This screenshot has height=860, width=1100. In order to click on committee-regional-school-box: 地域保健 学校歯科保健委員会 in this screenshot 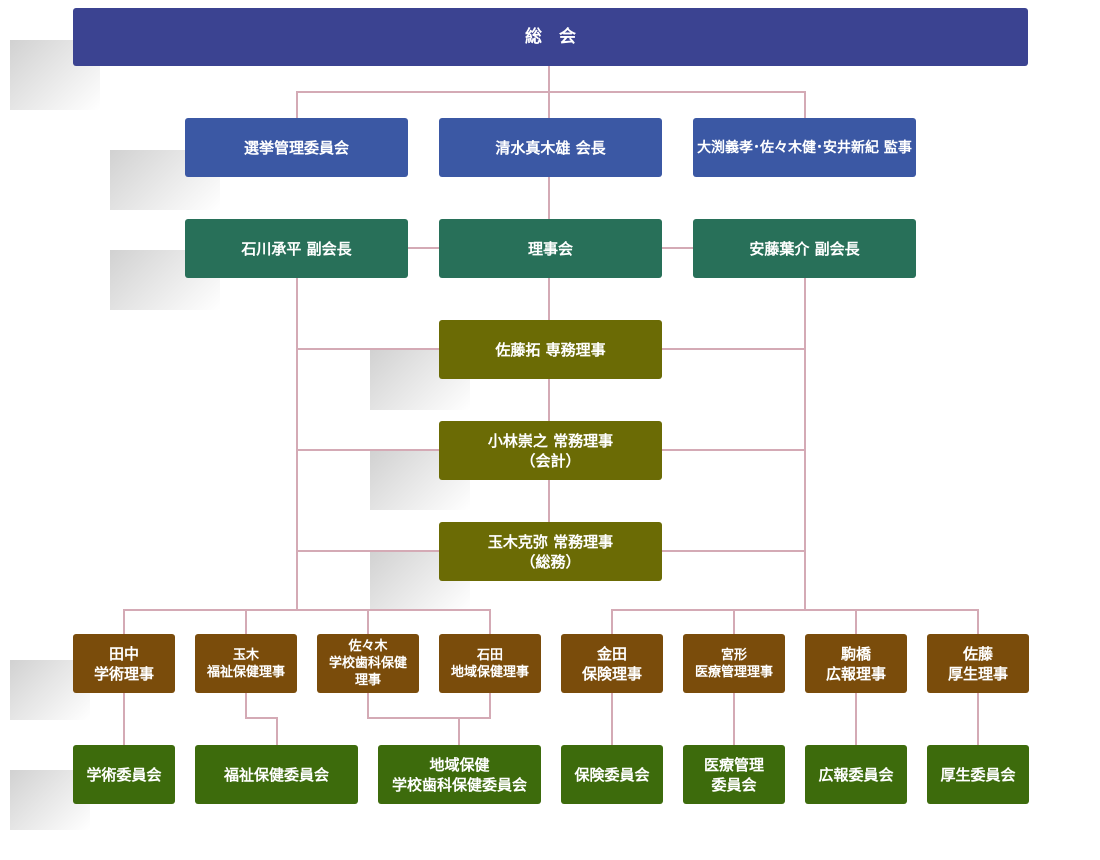, I will do `click(459, 774)`.